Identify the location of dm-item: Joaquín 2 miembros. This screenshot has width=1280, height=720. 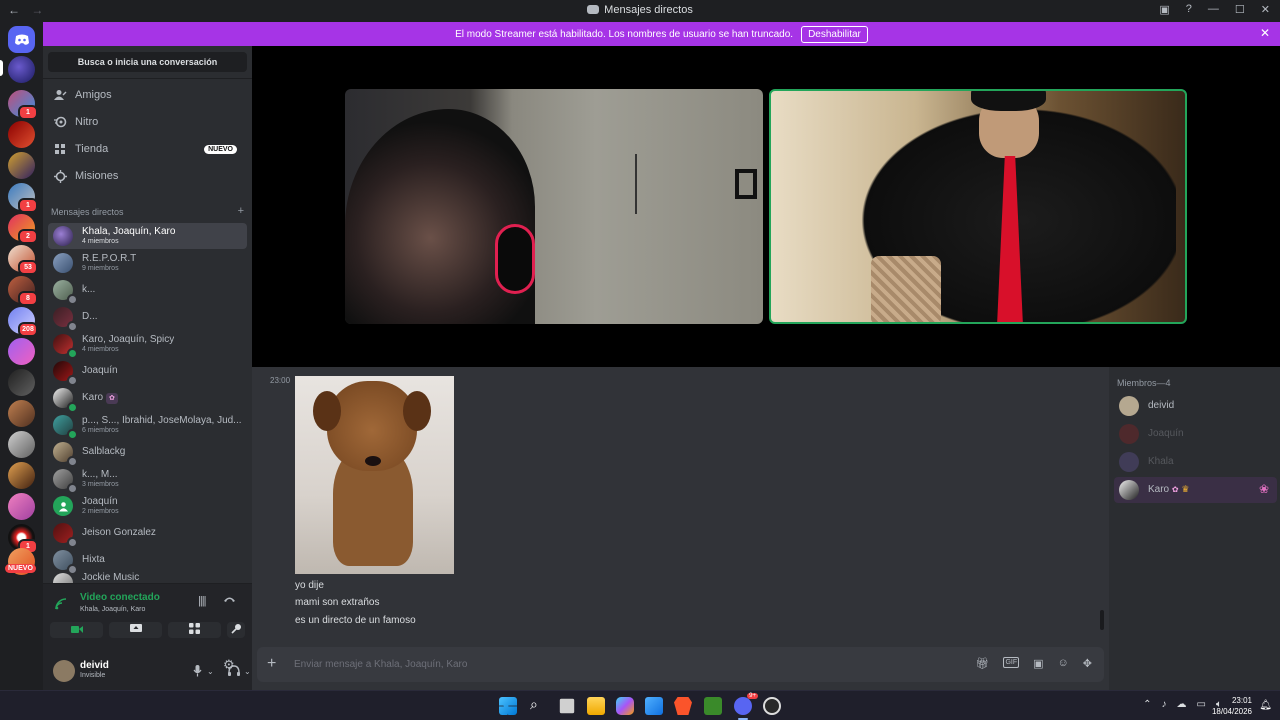
(147, 506).